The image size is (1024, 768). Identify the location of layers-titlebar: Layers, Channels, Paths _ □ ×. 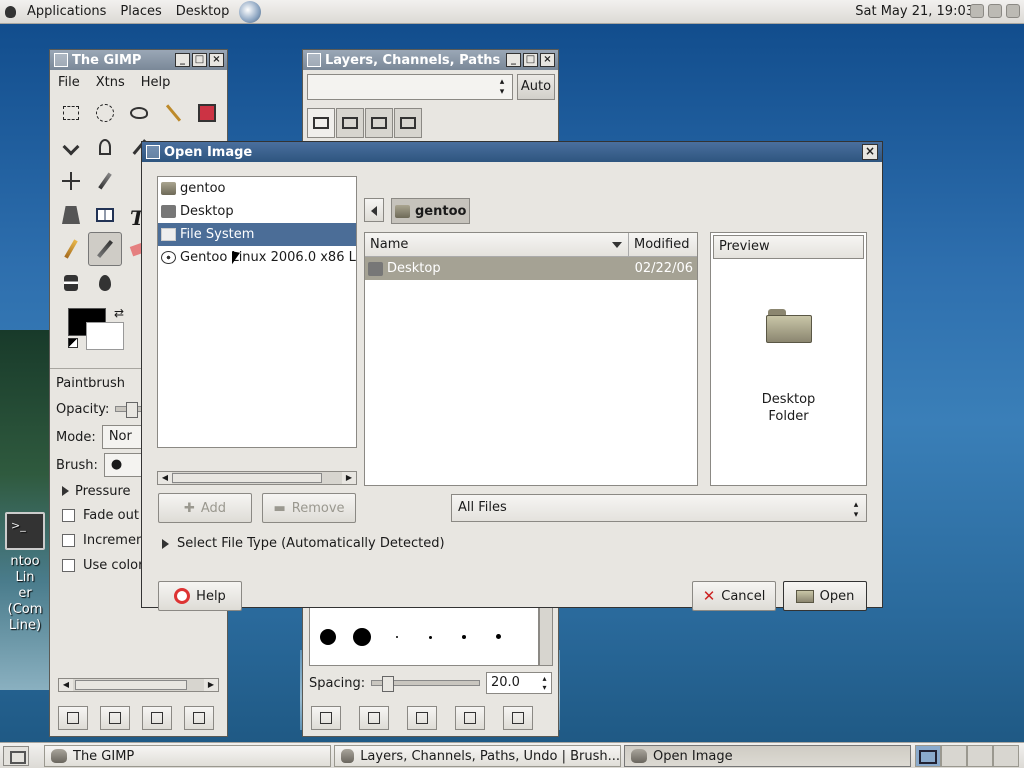
(430, 60).